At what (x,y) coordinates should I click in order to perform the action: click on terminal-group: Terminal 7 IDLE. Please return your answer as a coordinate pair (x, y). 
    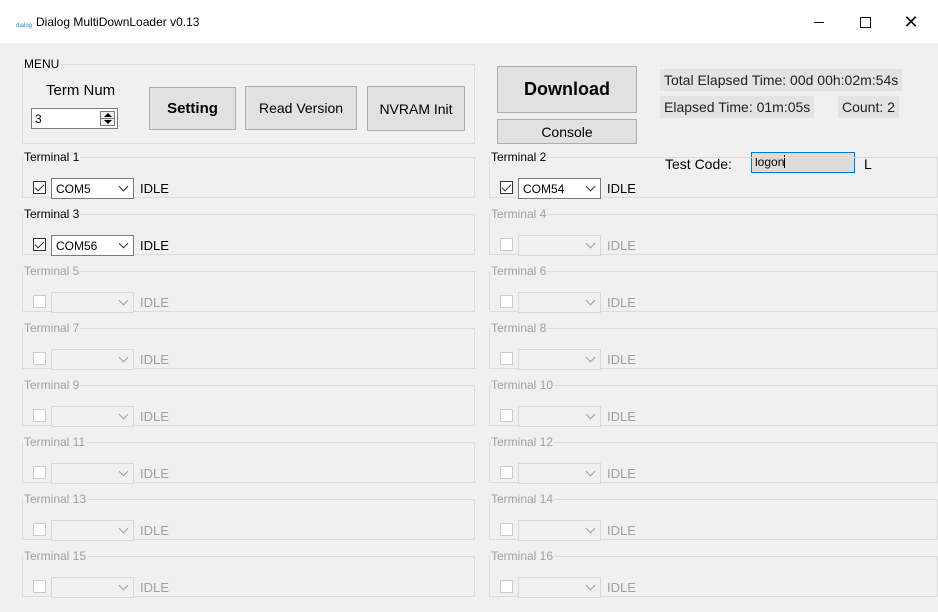
    Looking at the image, I should click on (248, 345).